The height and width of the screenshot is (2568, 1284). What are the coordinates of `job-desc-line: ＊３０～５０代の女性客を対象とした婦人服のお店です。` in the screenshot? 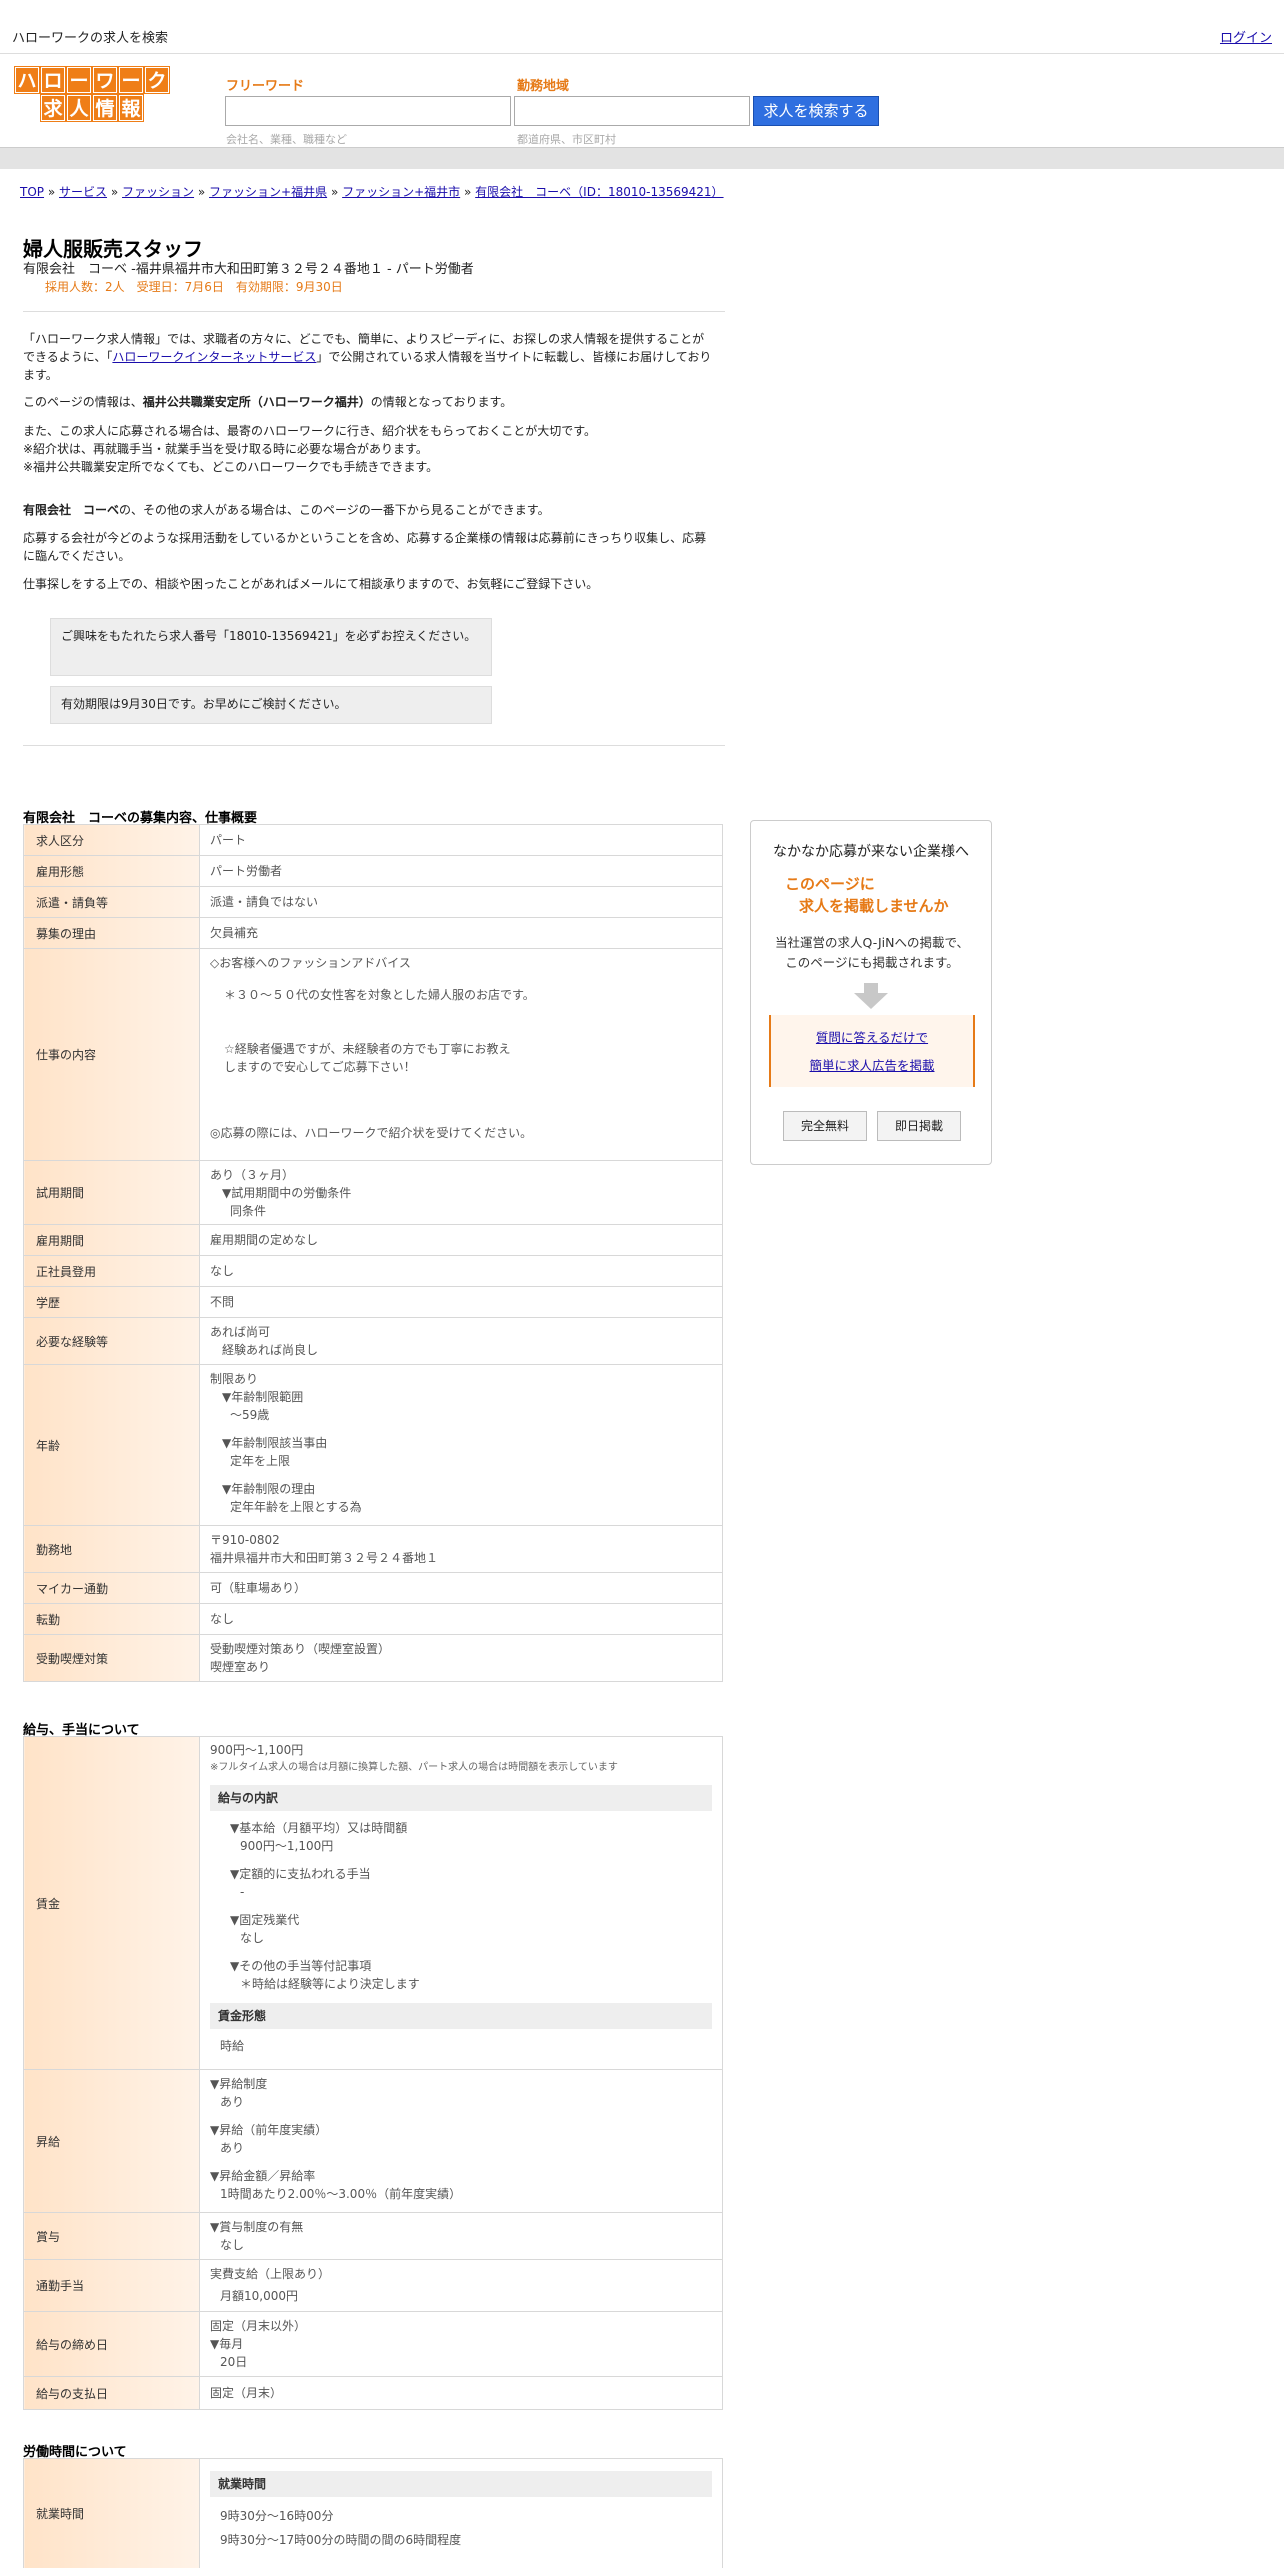 It's located at (379, 995).